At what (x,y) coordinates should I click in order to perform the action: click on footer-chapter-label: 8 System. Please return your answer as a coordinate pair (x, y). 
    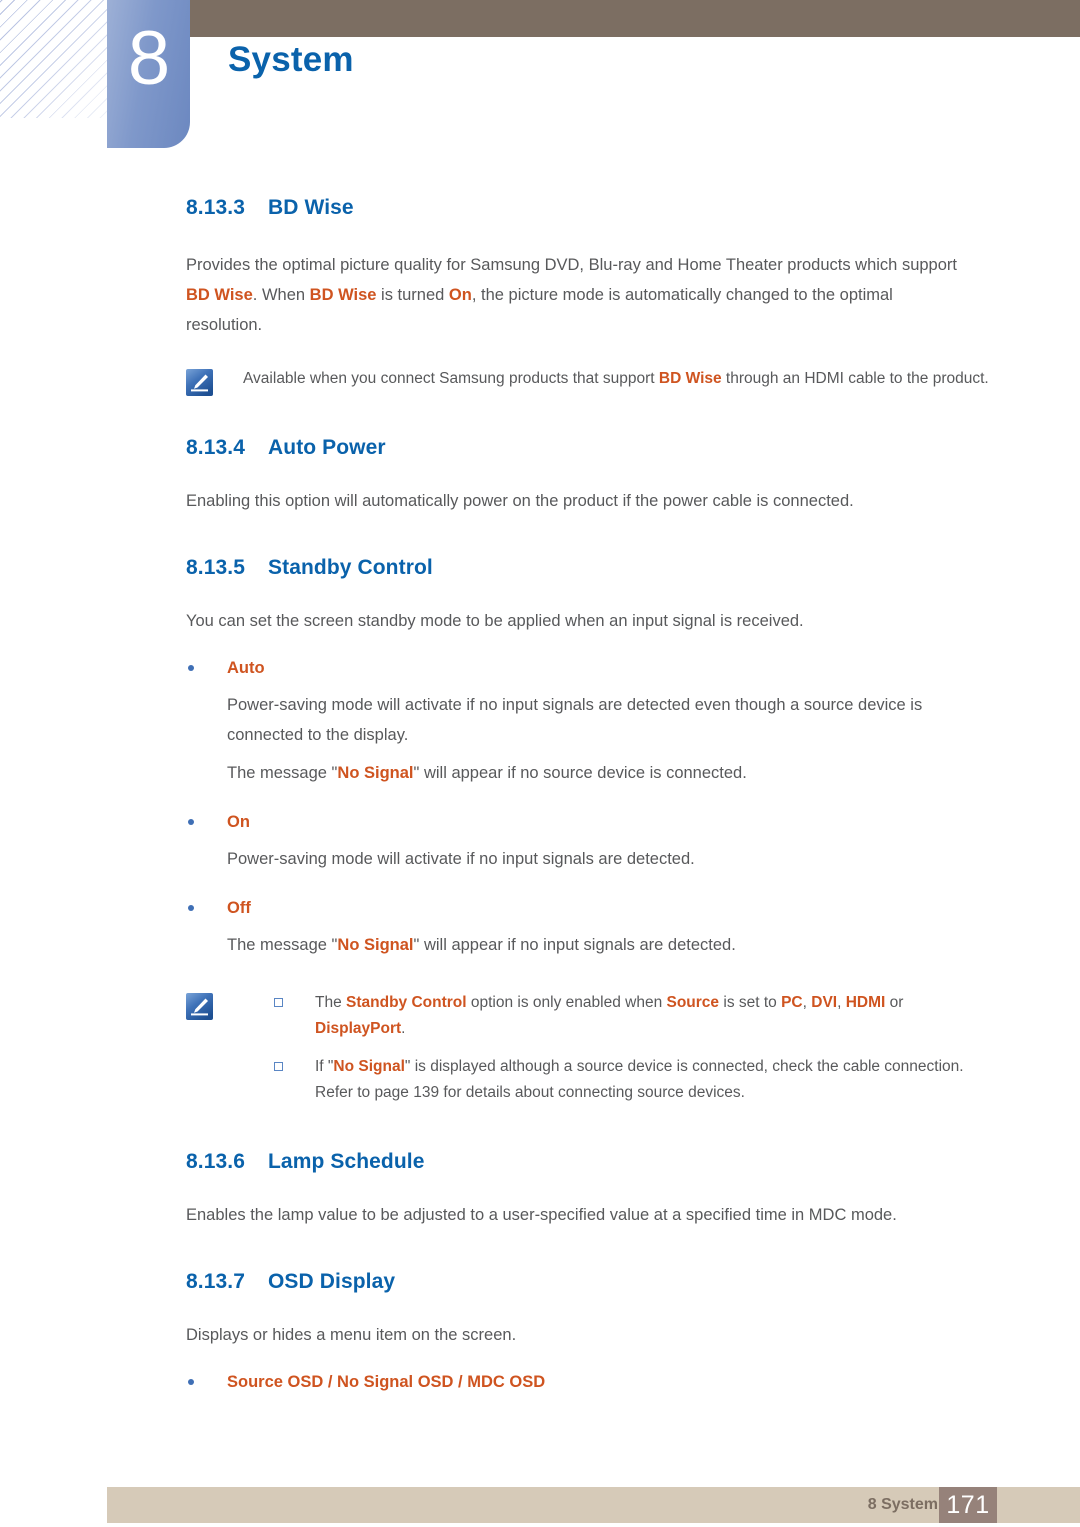
    Looking at the image, I should click on (902, 1504).